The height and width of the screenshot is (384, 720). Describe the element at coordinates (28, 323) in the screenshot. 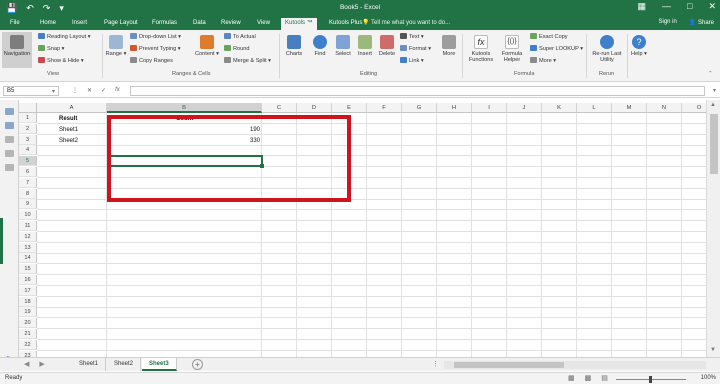

I see `row-header-20: 20` at that location.